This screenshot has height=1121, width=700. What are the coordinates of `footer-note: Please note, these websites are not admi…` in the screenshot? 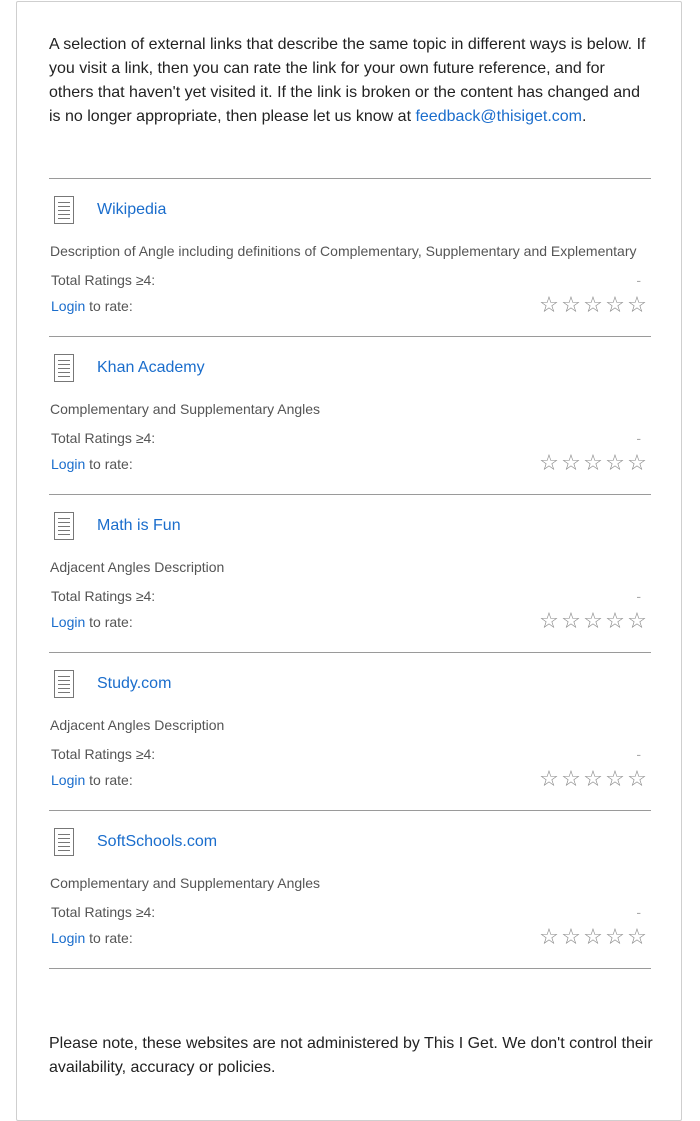 It's located at (351, 1055).